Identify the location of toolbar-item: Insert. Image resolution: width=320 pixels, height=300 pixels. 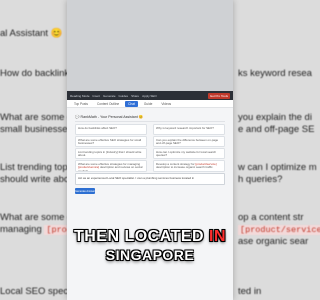
(97, 96).